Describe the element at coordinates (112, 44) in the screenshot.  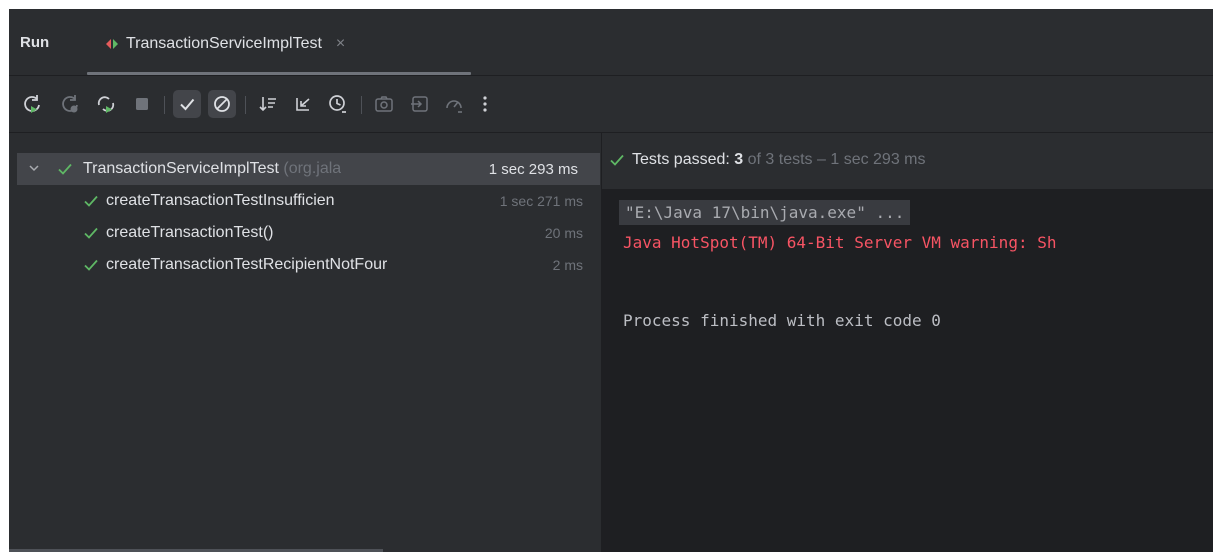
I see `test-run-icon` at that location.